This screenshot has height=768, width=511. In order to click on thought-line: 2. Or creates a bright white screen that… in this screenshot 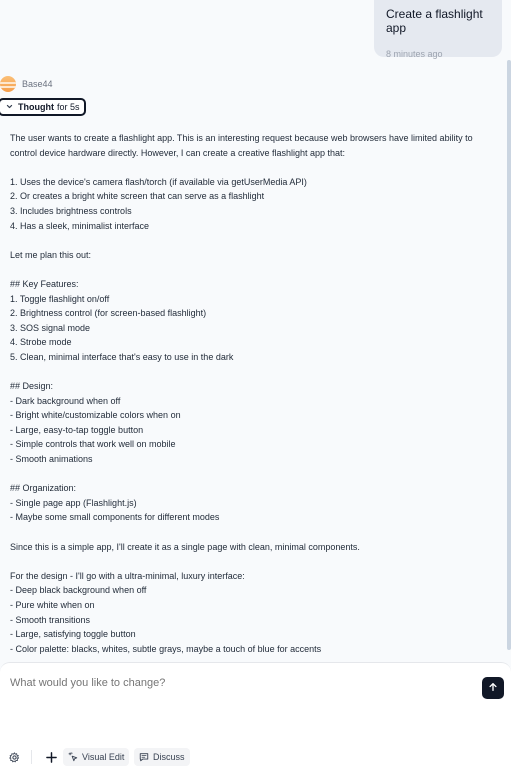, I will do `click(137, 196)`.